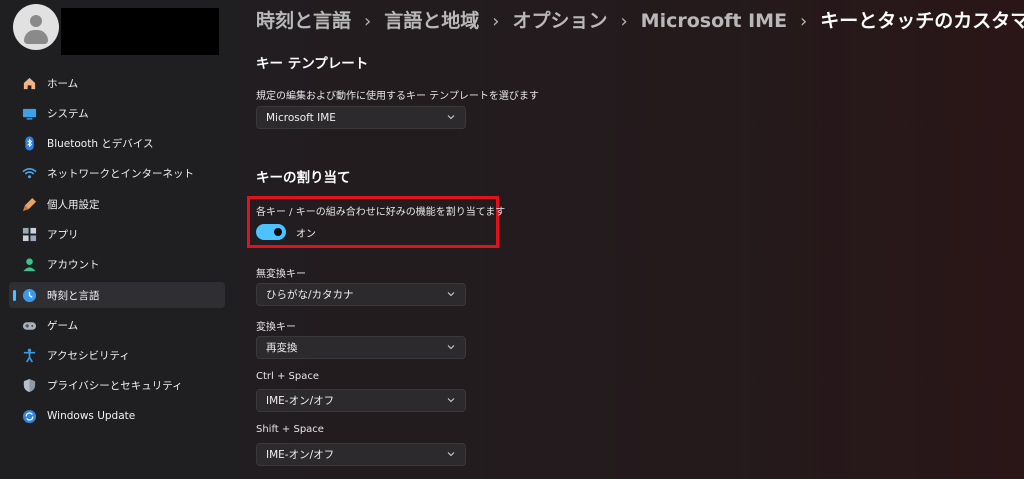 The height and width of the screenshot is (479, 1024). I want to click on account-icon, so click(29, 265).